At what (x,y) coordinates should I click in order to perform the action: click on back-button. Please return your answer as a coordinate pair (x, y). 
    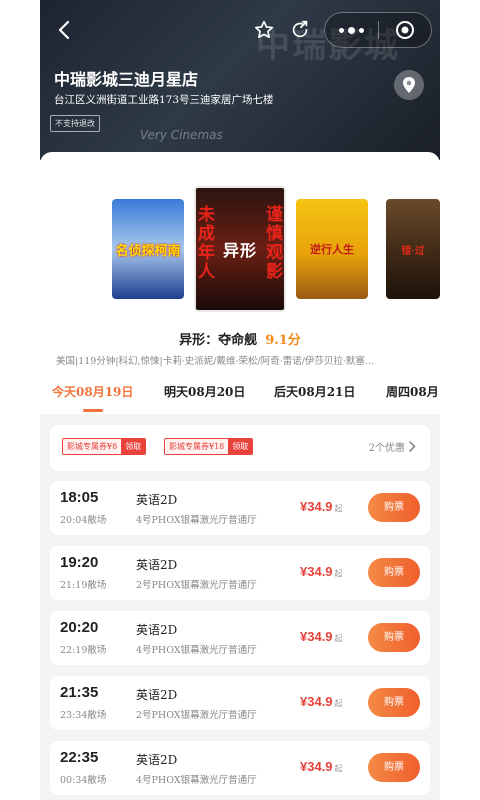
    Looking at the image, I should click on (64, 30).